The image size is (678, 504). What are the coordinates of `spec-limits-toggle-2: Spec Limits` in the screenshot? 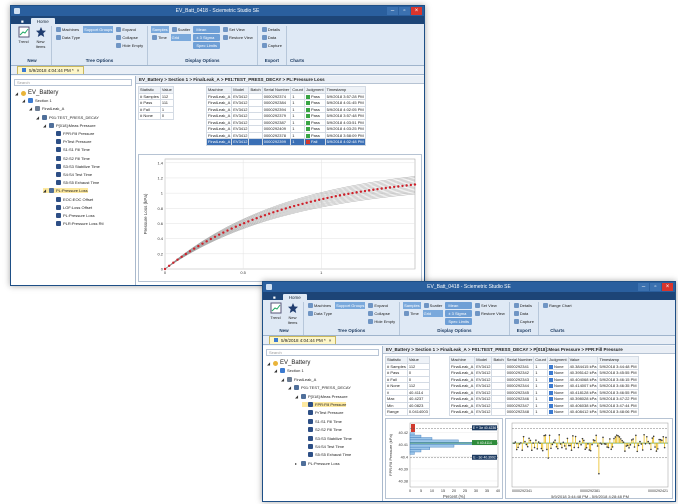 It's located at (459, 321).